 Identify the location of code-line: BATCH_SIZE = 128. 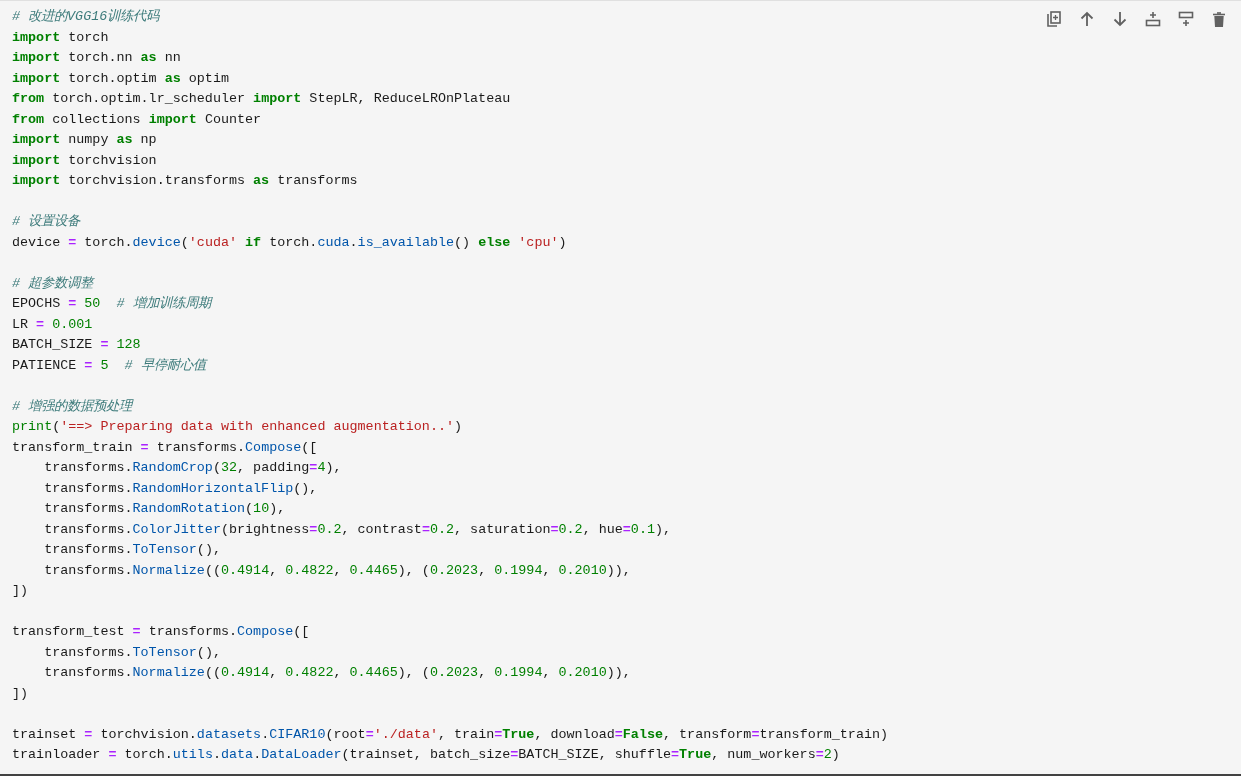
(76, 345).